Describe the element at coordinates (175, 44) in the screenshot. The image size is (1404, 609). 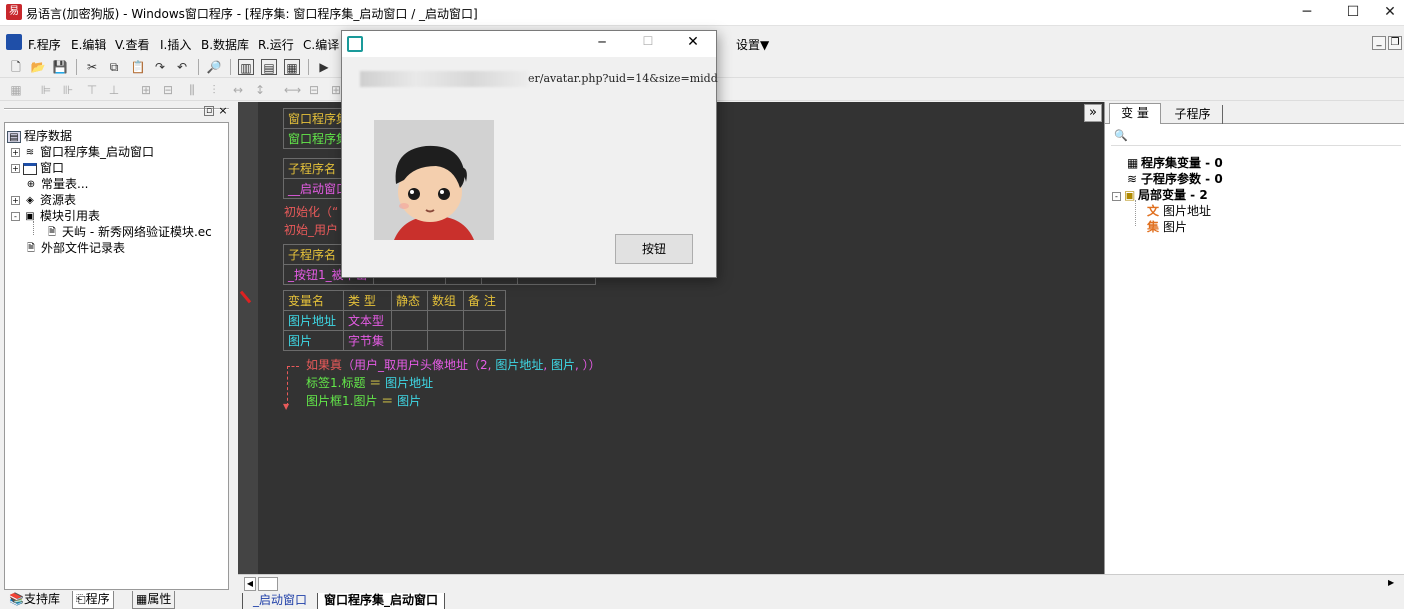
I see `menu-insert: I.插入` at that location.